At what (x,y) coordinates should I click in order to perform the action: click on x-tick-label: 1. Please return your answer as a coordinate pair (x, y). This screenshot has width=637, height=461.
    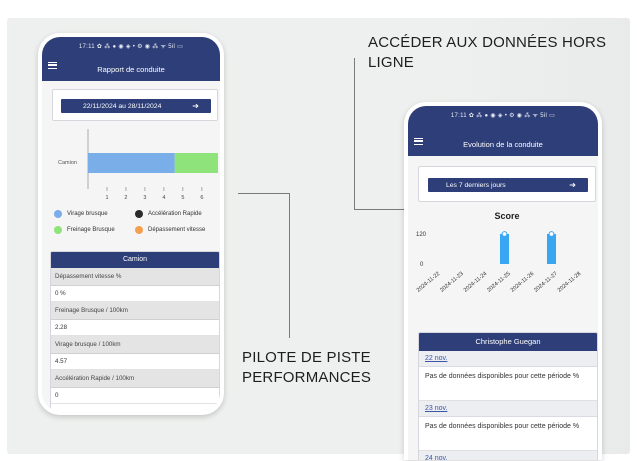
    Looking at the image, I should click on (106, 198).